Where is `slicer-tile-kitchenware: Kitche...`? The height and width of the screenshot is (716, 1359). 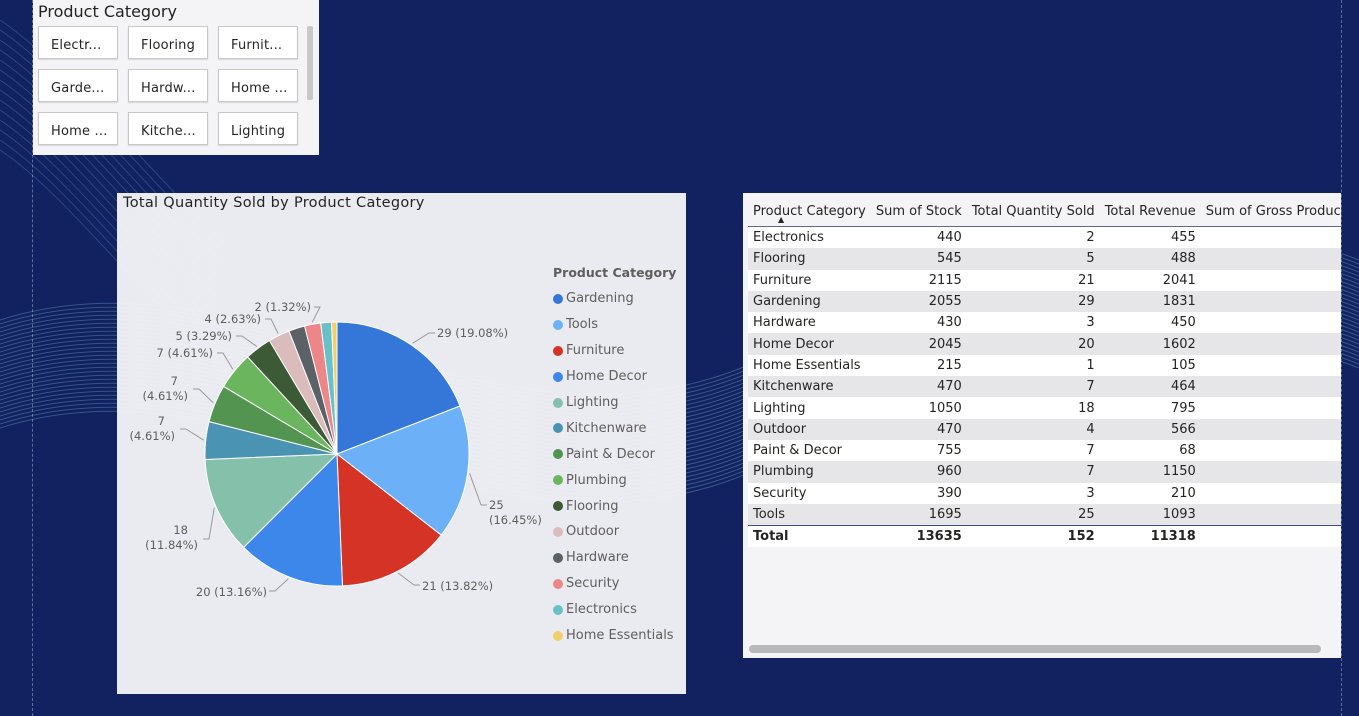
slicer-tile-kitchenware: Kitche... is located at coordinates (168, 128).